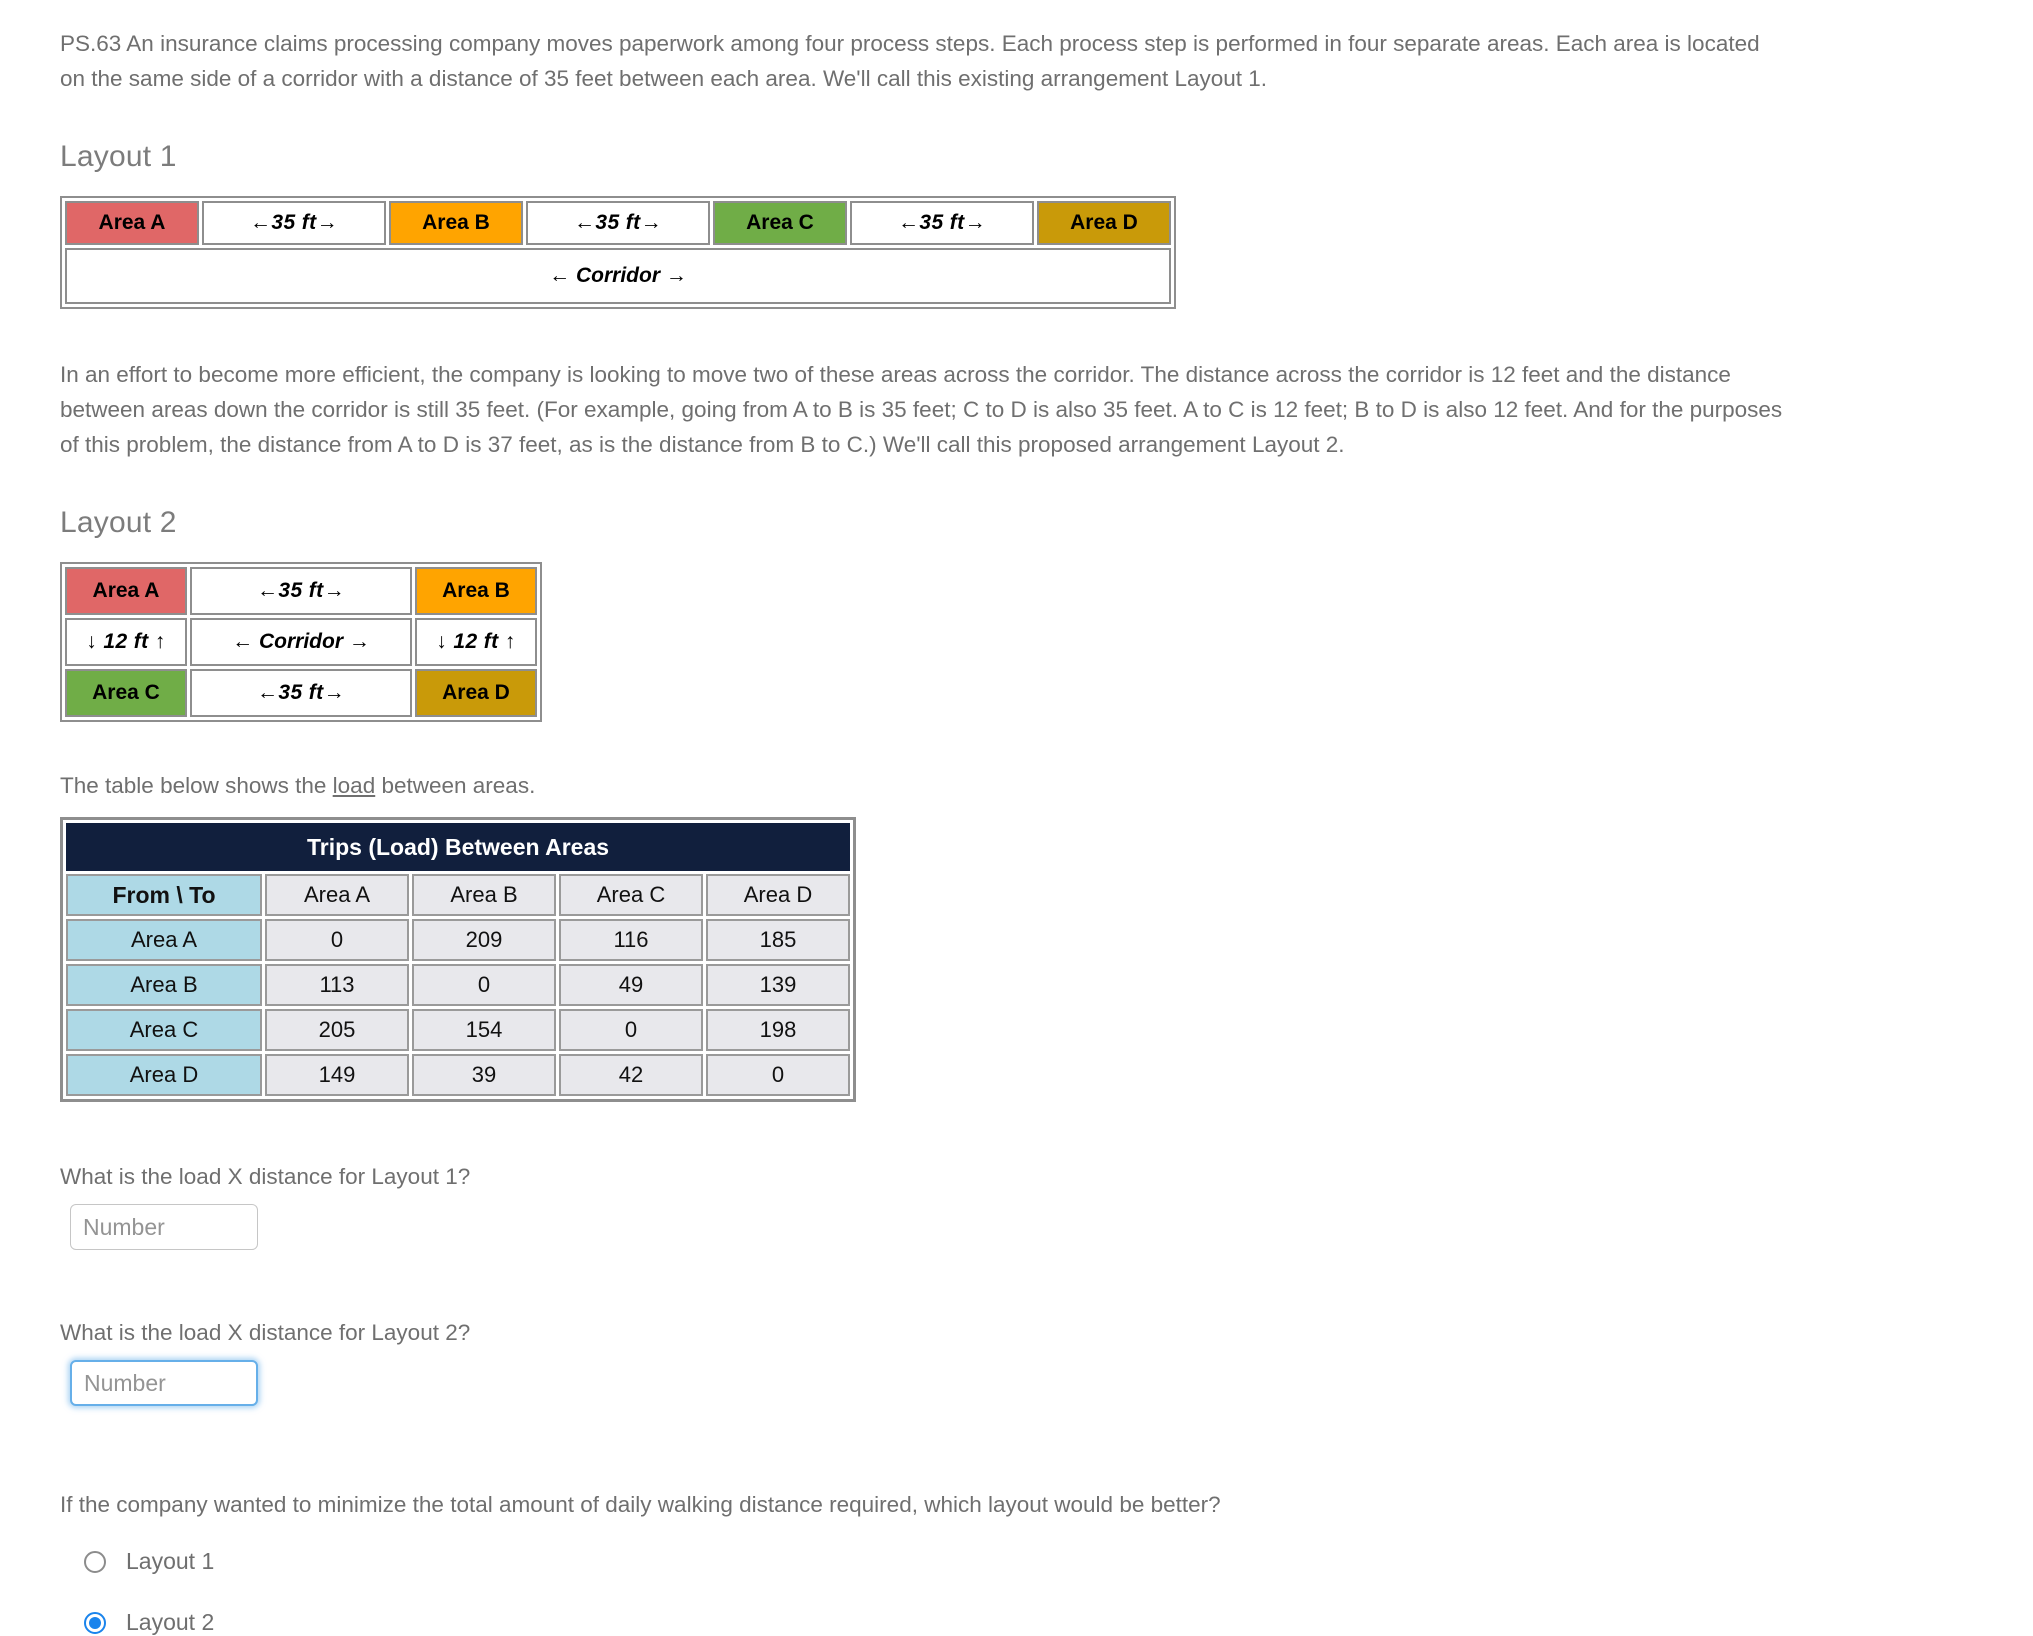  Describe the element at coordinates (164, 1075) in the screenshot. I see `load-row-header-d: Area D` at that location.